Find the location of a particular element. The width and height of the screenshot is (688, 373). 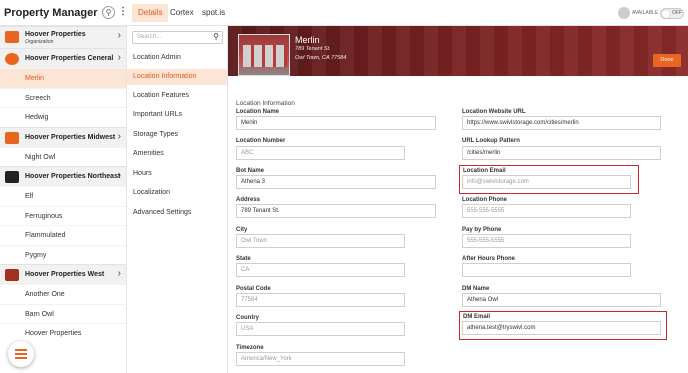

sidebar-item-screech: Screech is located at coordinates (63, 97).